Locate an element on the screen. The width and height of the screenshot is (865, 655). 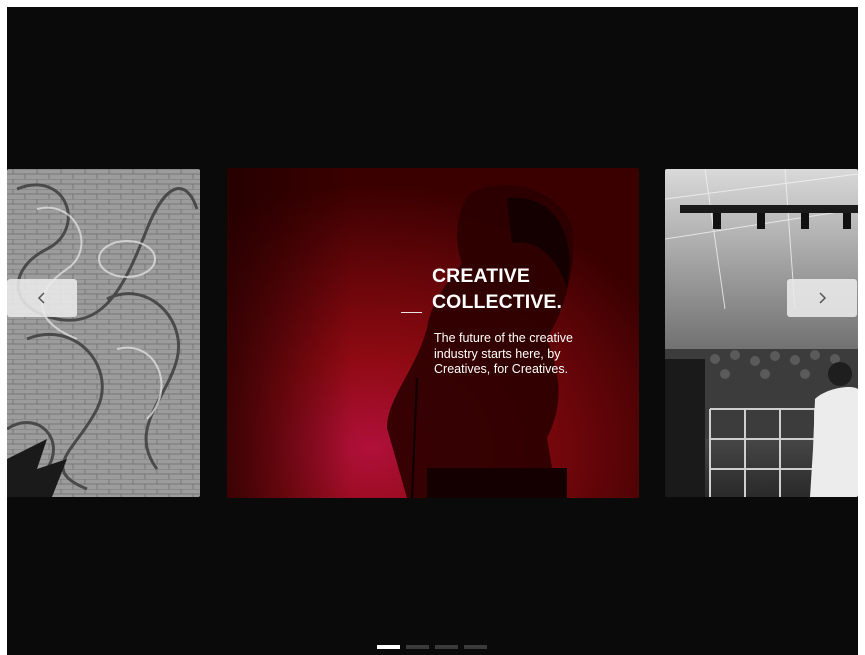
previous-slide-button is located at coordinates (42, 298).